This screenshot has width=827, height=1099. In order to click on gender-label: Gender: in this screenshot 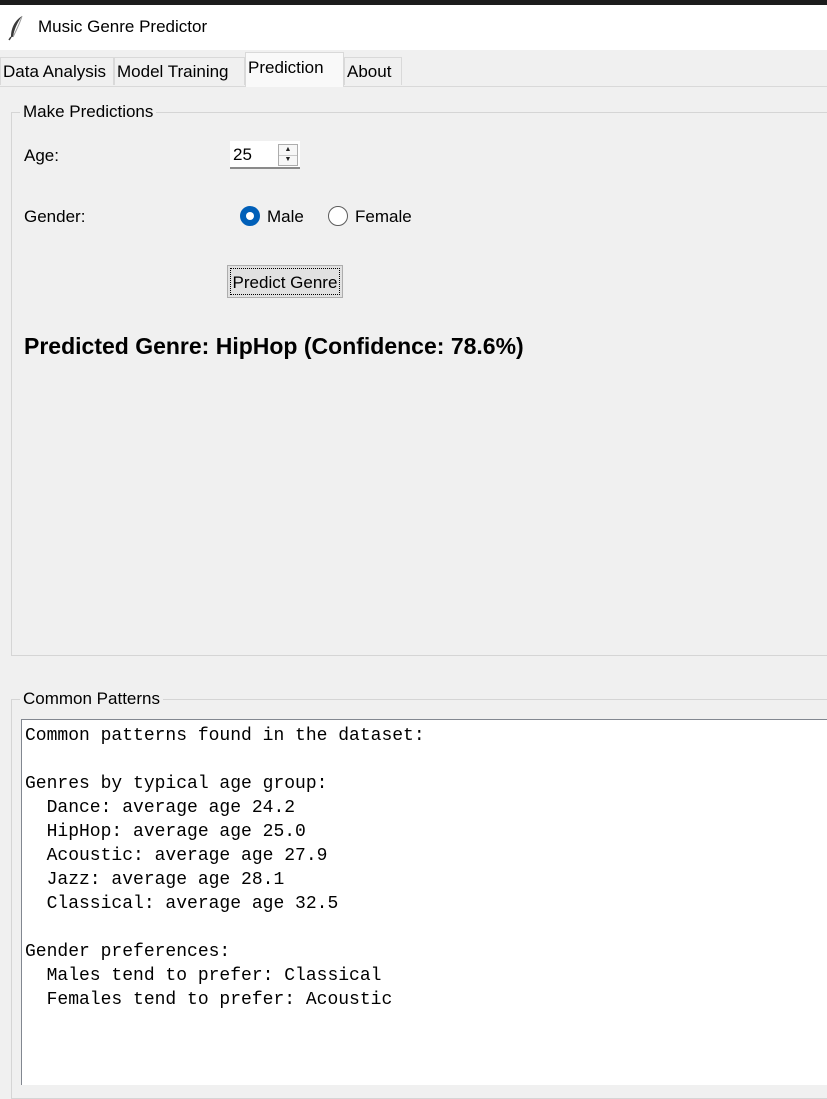, I will do `click(55, 216)`.